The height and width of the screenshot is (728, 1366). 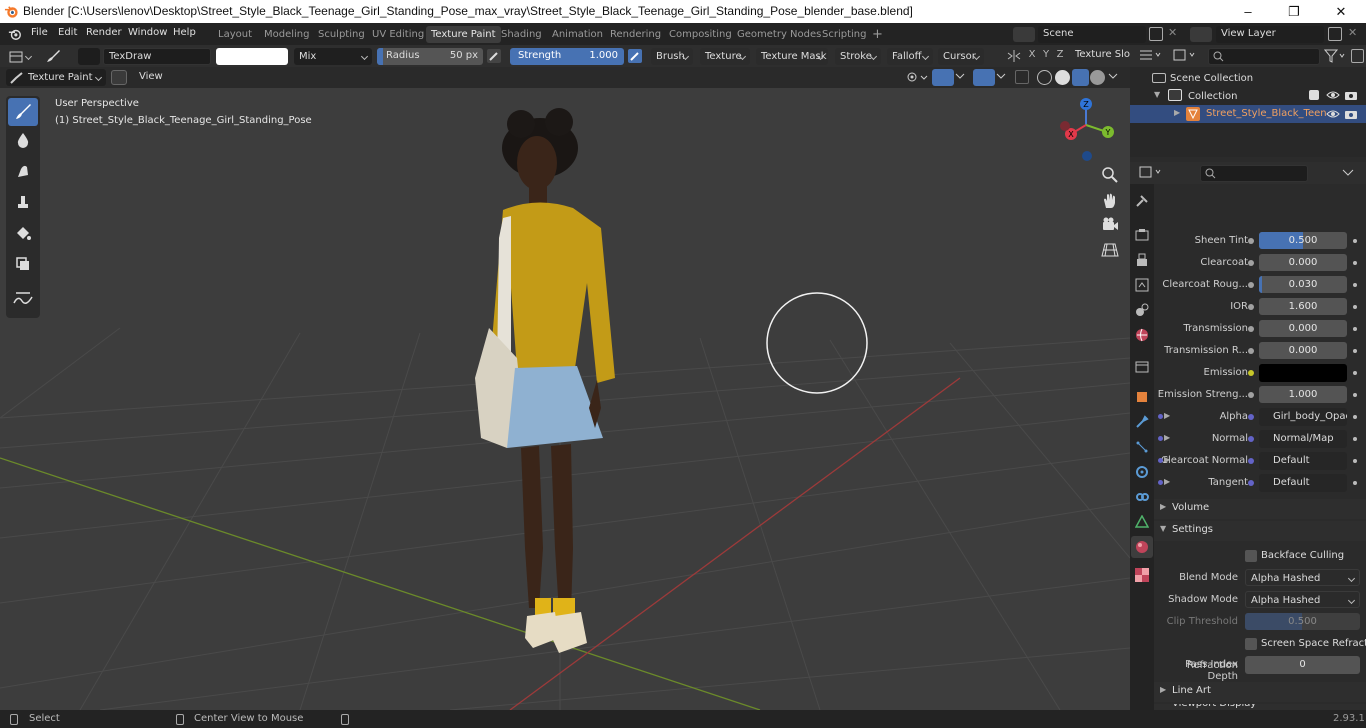 What do you see at coordinates (1357, 56) in the screenshot?
I see `new-collection-icon` at bounding box center [1357, 56].